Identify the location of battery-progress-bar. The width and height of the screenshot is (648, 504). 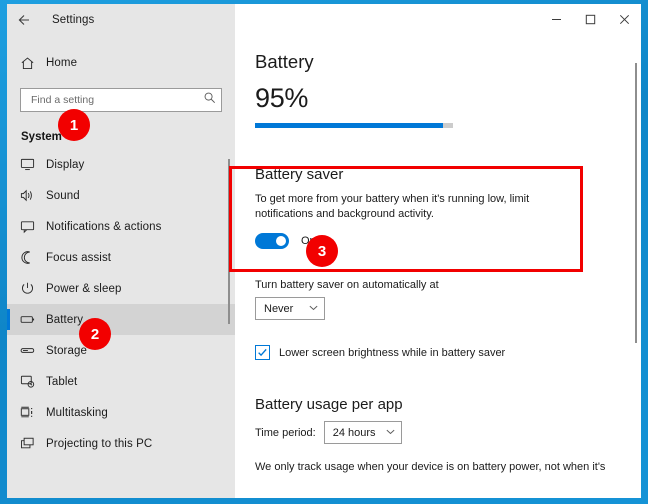
(354, 125).